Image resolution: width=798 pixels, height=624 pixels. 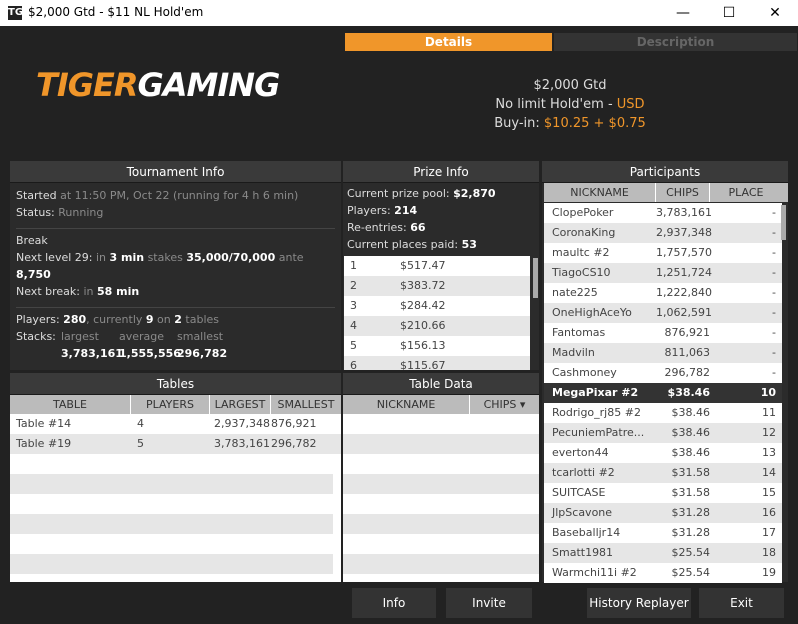 What do you see at coordinates (639, 603) in the screenshot?
I see `history-replayer-button: History Replayer` at bounding box center [639, 603].